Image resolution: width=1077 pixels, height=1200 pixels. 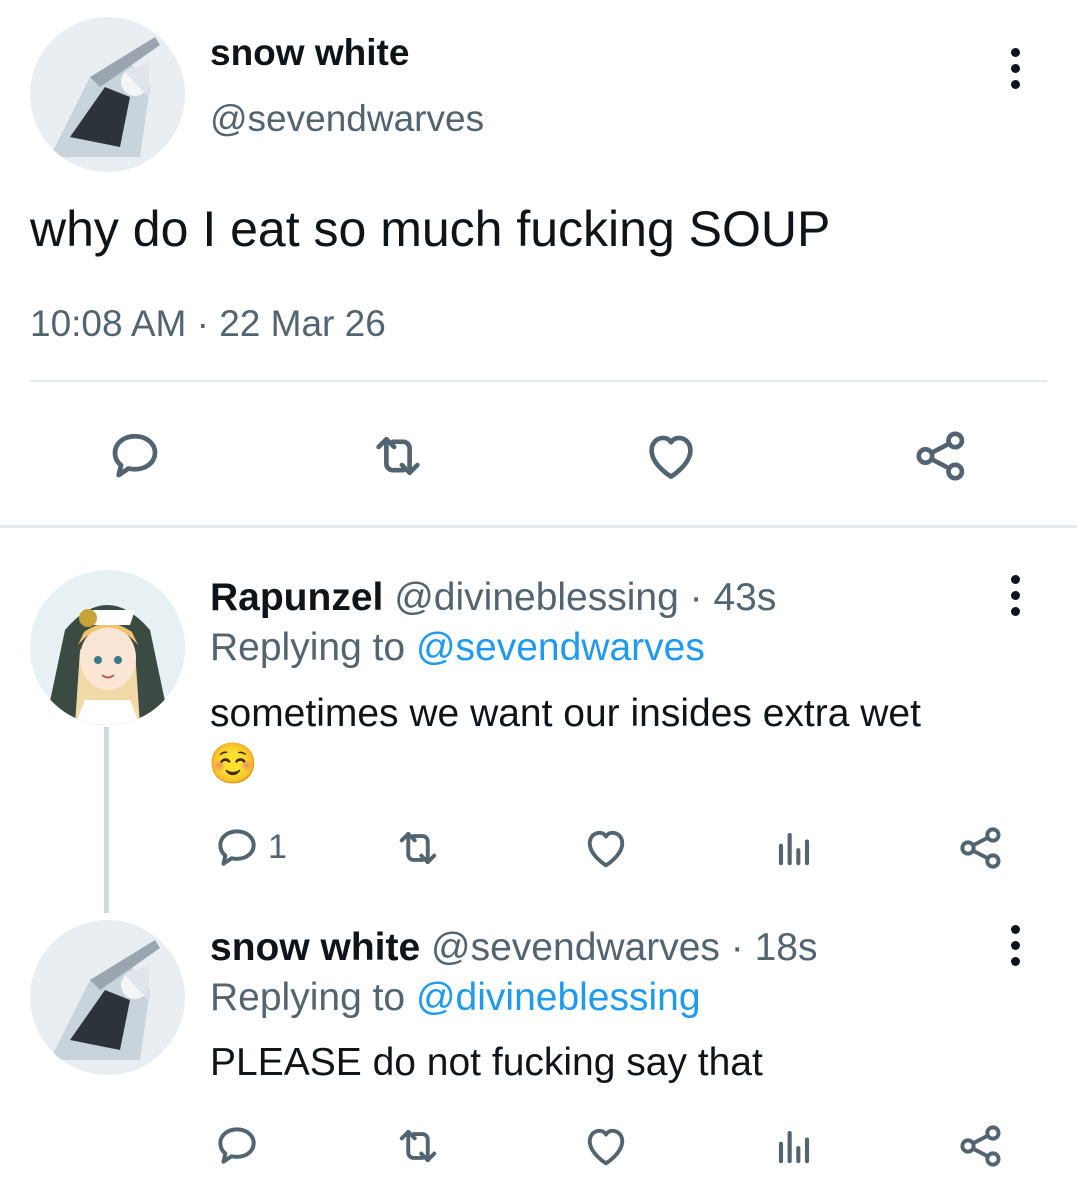 What do you see at coordinates (575, 947) in the screenshot?
I see `reply-author-handle: @sevendwarves` at bounding box center [575, 947].